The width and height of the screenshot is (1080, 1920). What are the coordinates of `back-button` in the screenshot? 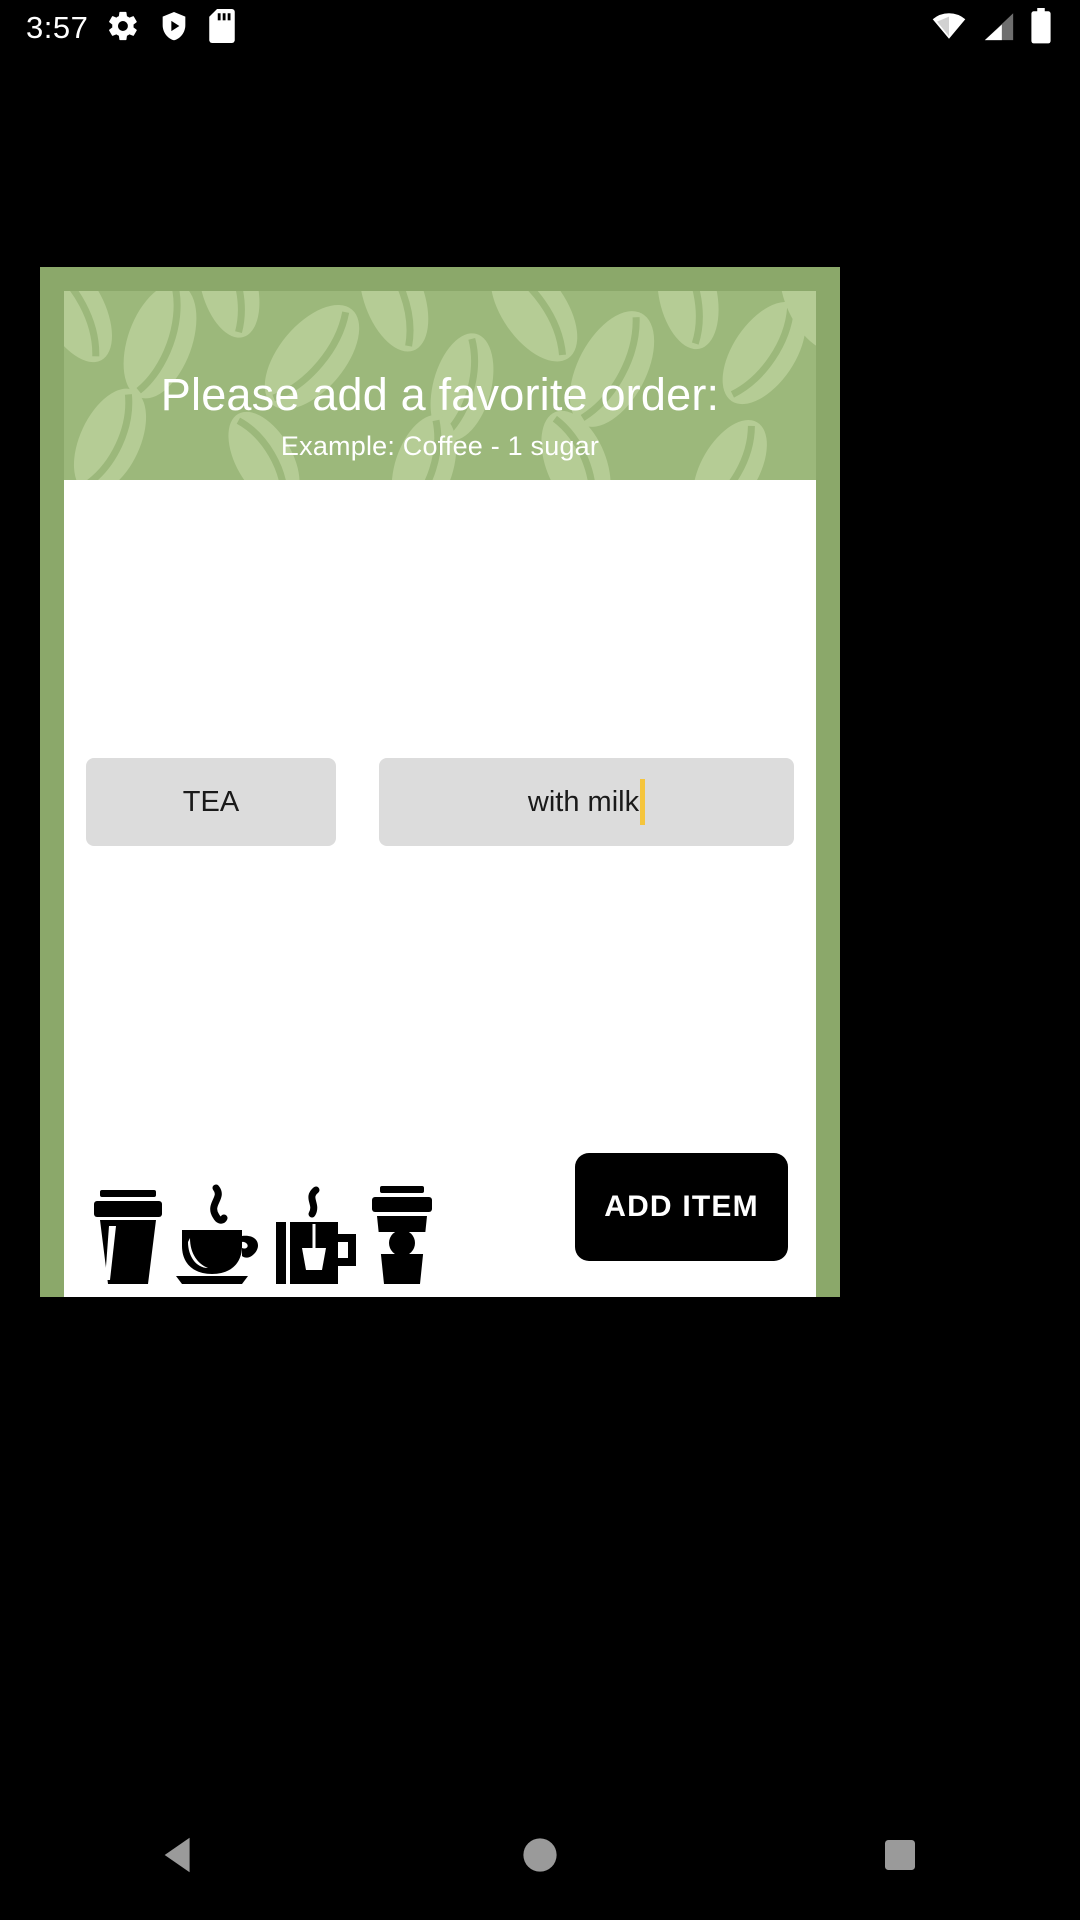 It's located at (180, 1855).